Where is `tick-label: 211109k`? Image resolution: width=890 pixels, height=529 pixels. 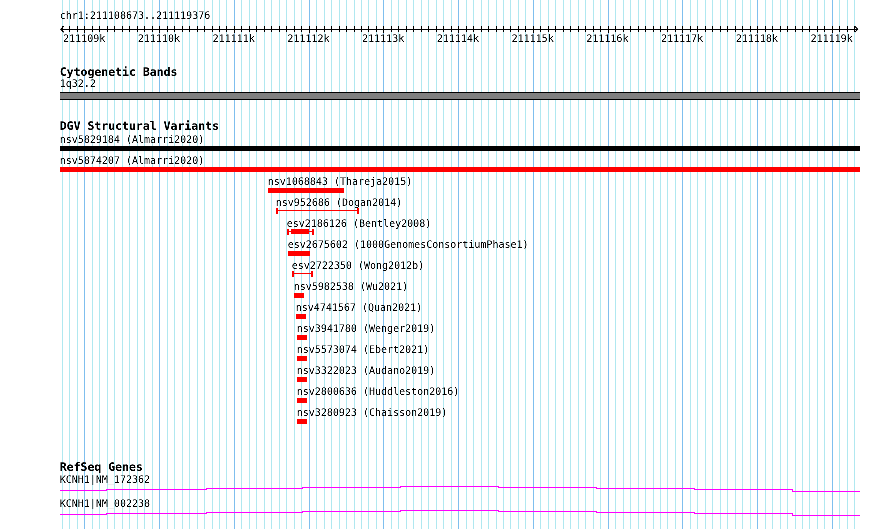 tick-label: 211109k is located at coordinates (84, 39).